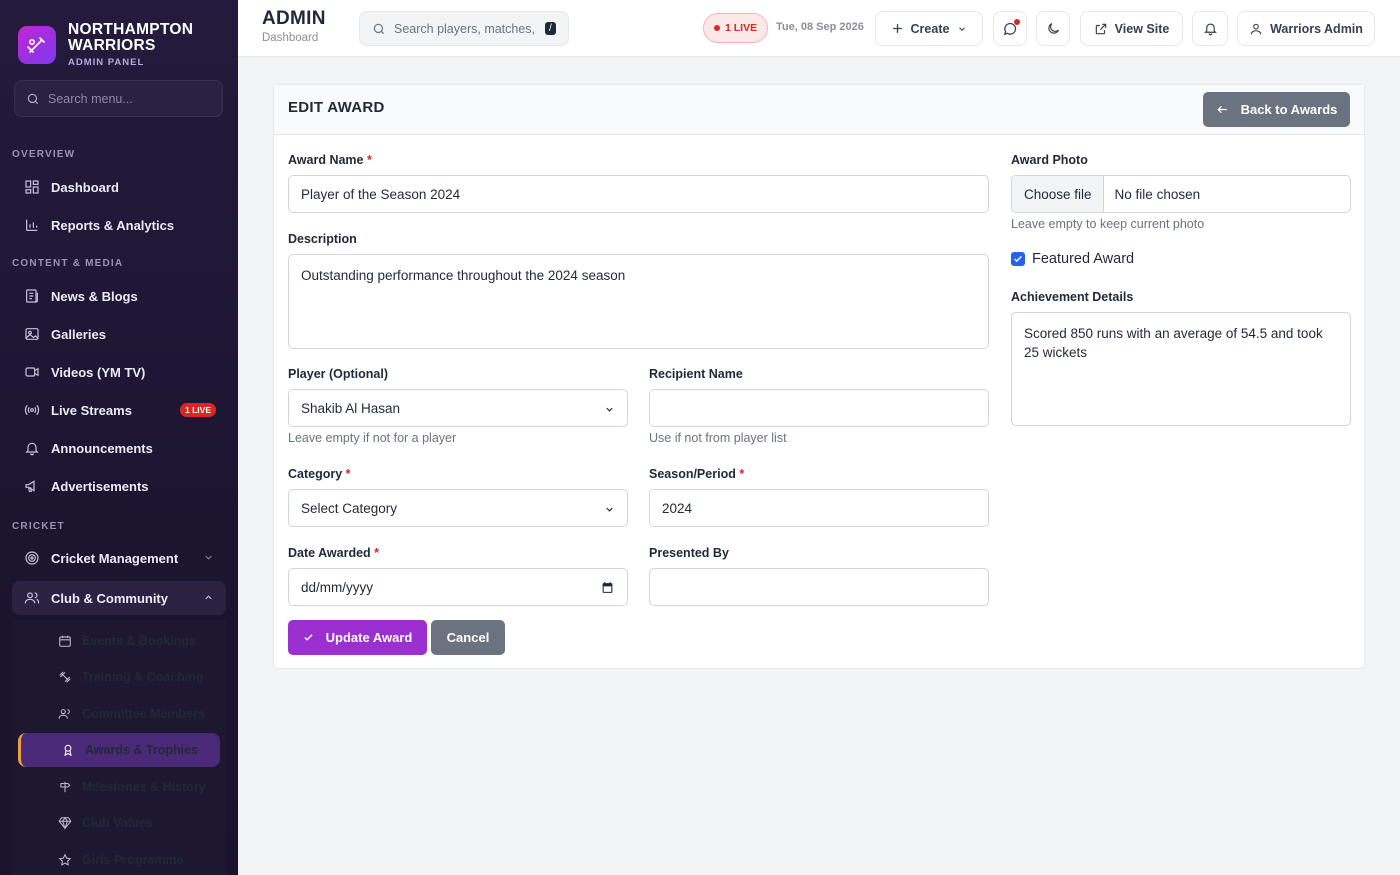 The image size is (1400, 875). I want to click on global-search-placeholder: Search players, matches, r, so click(466, 28).